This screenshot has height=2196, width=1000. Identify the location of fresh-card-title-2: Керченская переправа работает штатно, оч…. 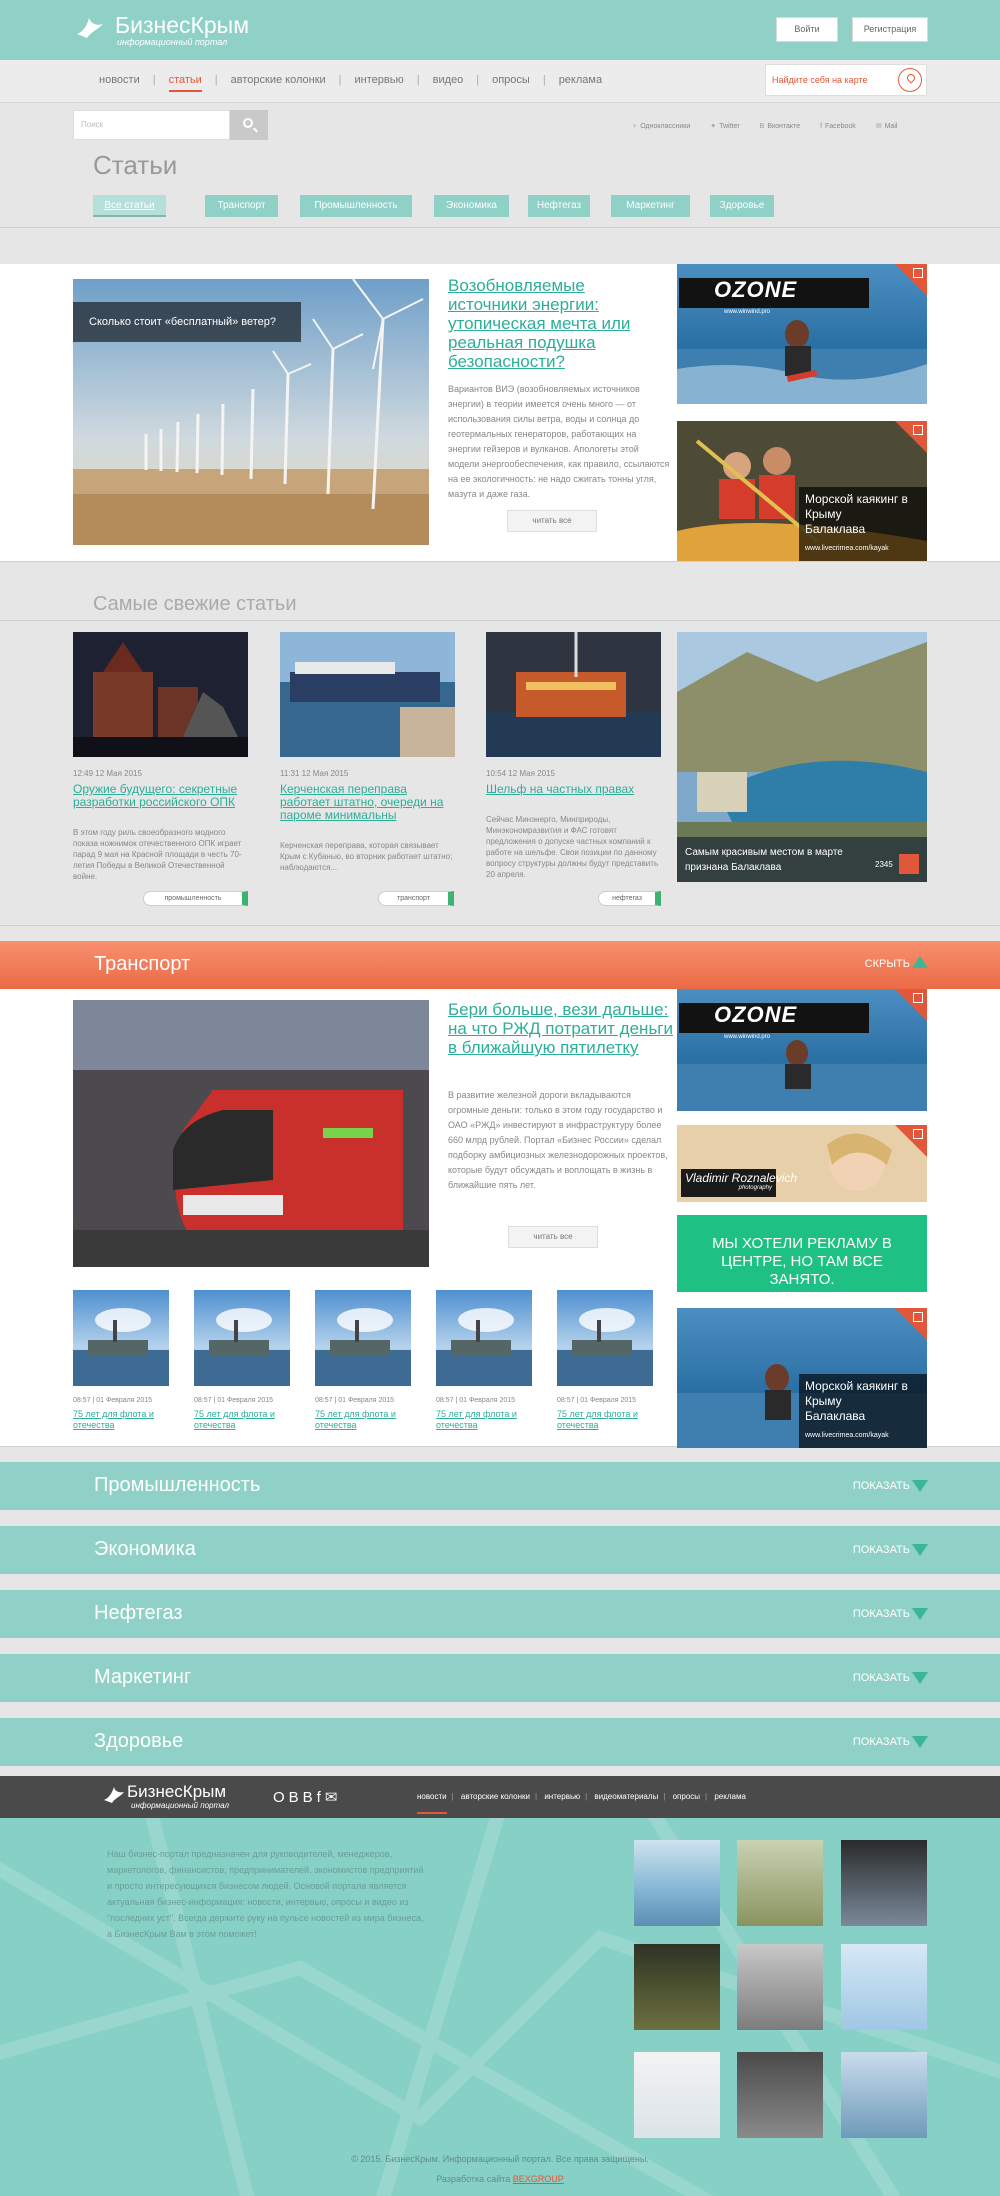
(365, 802).